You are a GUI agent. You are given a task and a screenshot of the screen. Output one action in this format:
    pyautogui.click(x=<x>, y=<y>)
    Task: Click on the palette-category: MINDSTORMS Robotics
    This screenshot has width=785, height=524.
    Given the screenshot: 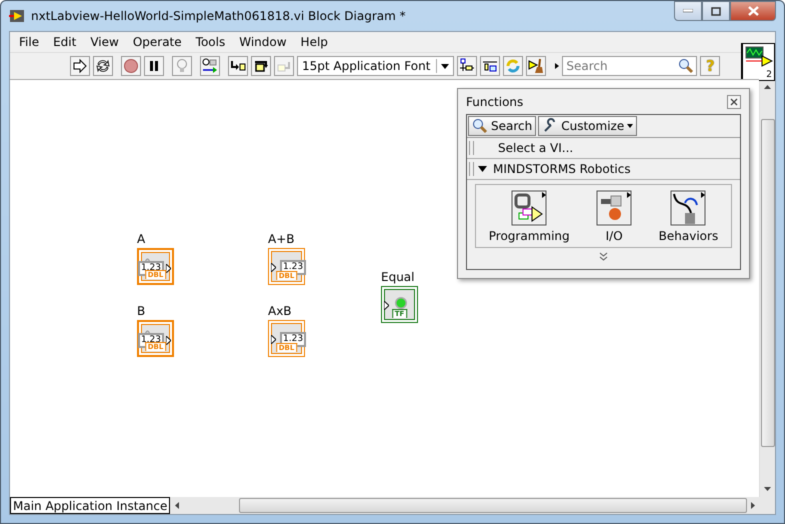 What is the action you would take?
    pyautogui.click(x=554, y=169)
    